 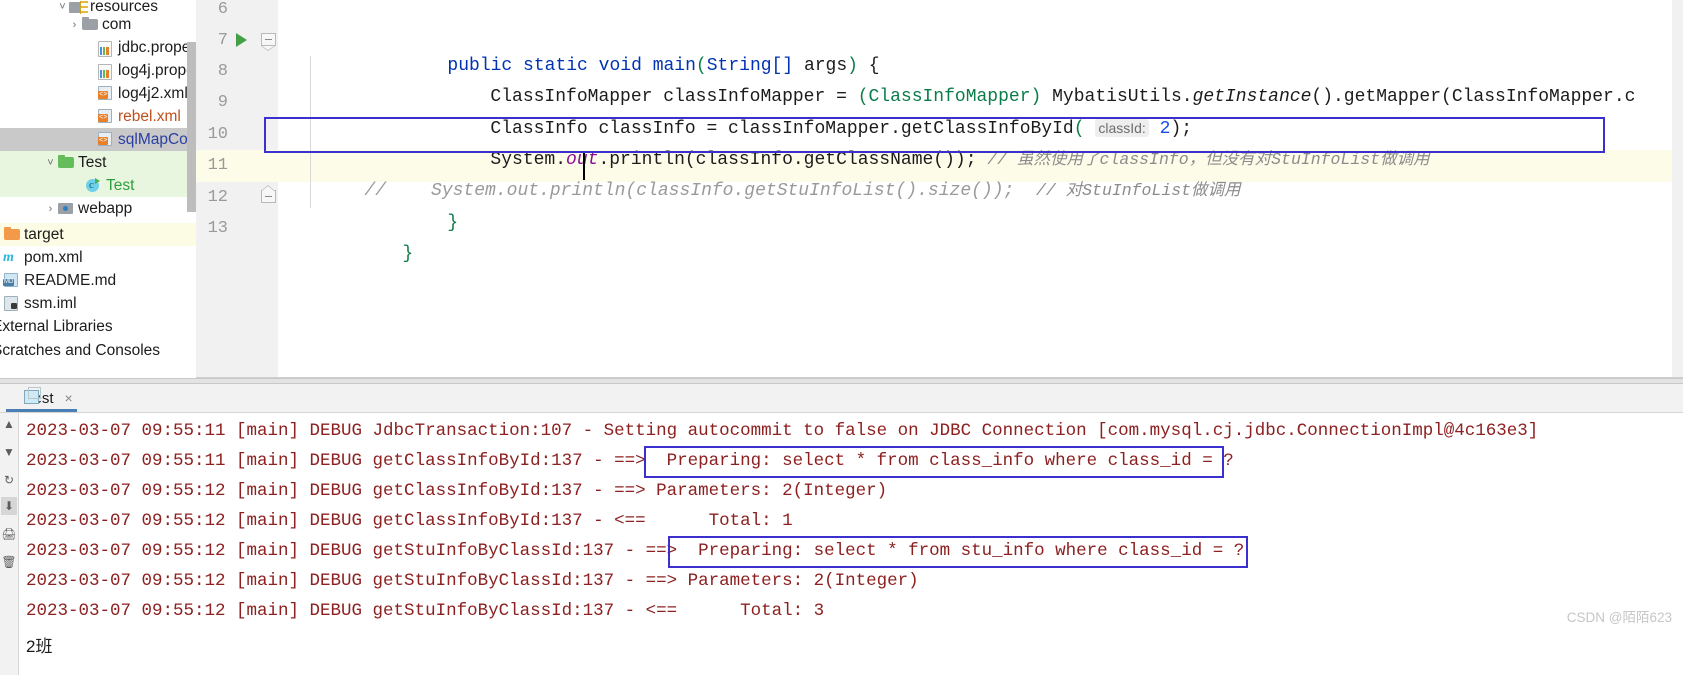 I want to click on maven-pom-icon: m, so click(x=8, y=258).